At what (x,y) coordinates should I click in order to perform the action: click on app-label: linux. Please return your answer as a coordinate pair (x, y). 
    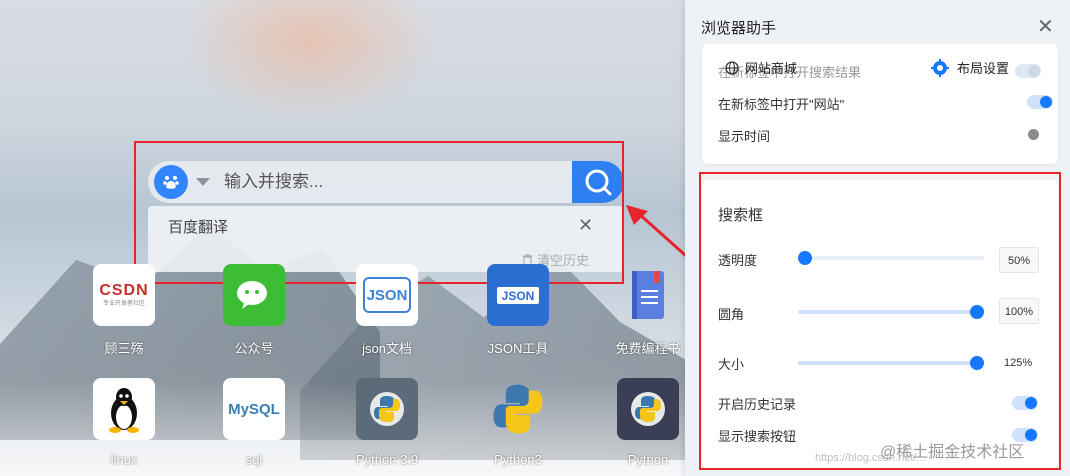
    Looking at the image, I should click on (124, 459).